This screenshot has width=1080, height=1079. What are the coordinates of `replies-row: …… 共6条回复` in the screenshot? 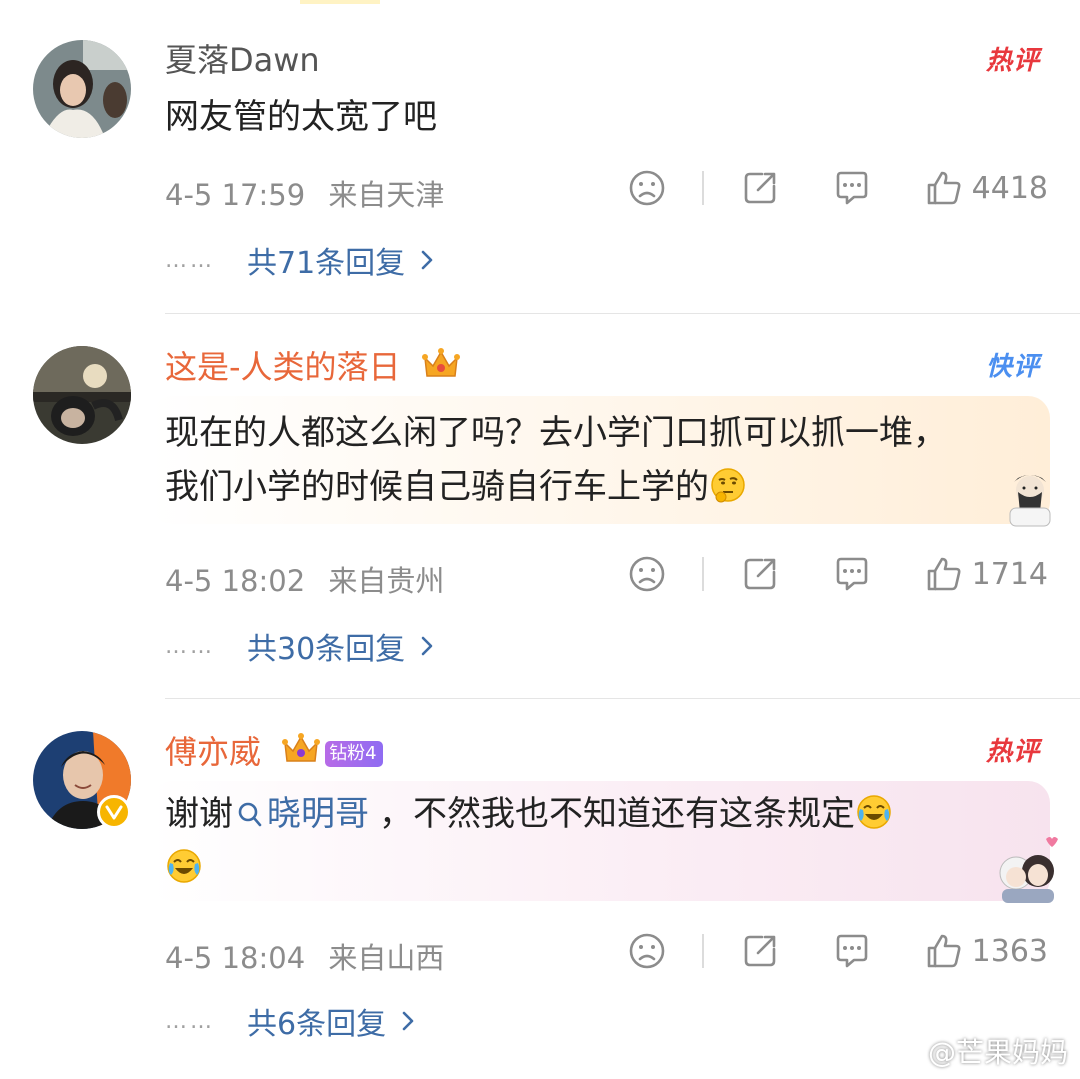 It's located at (290, 1021).